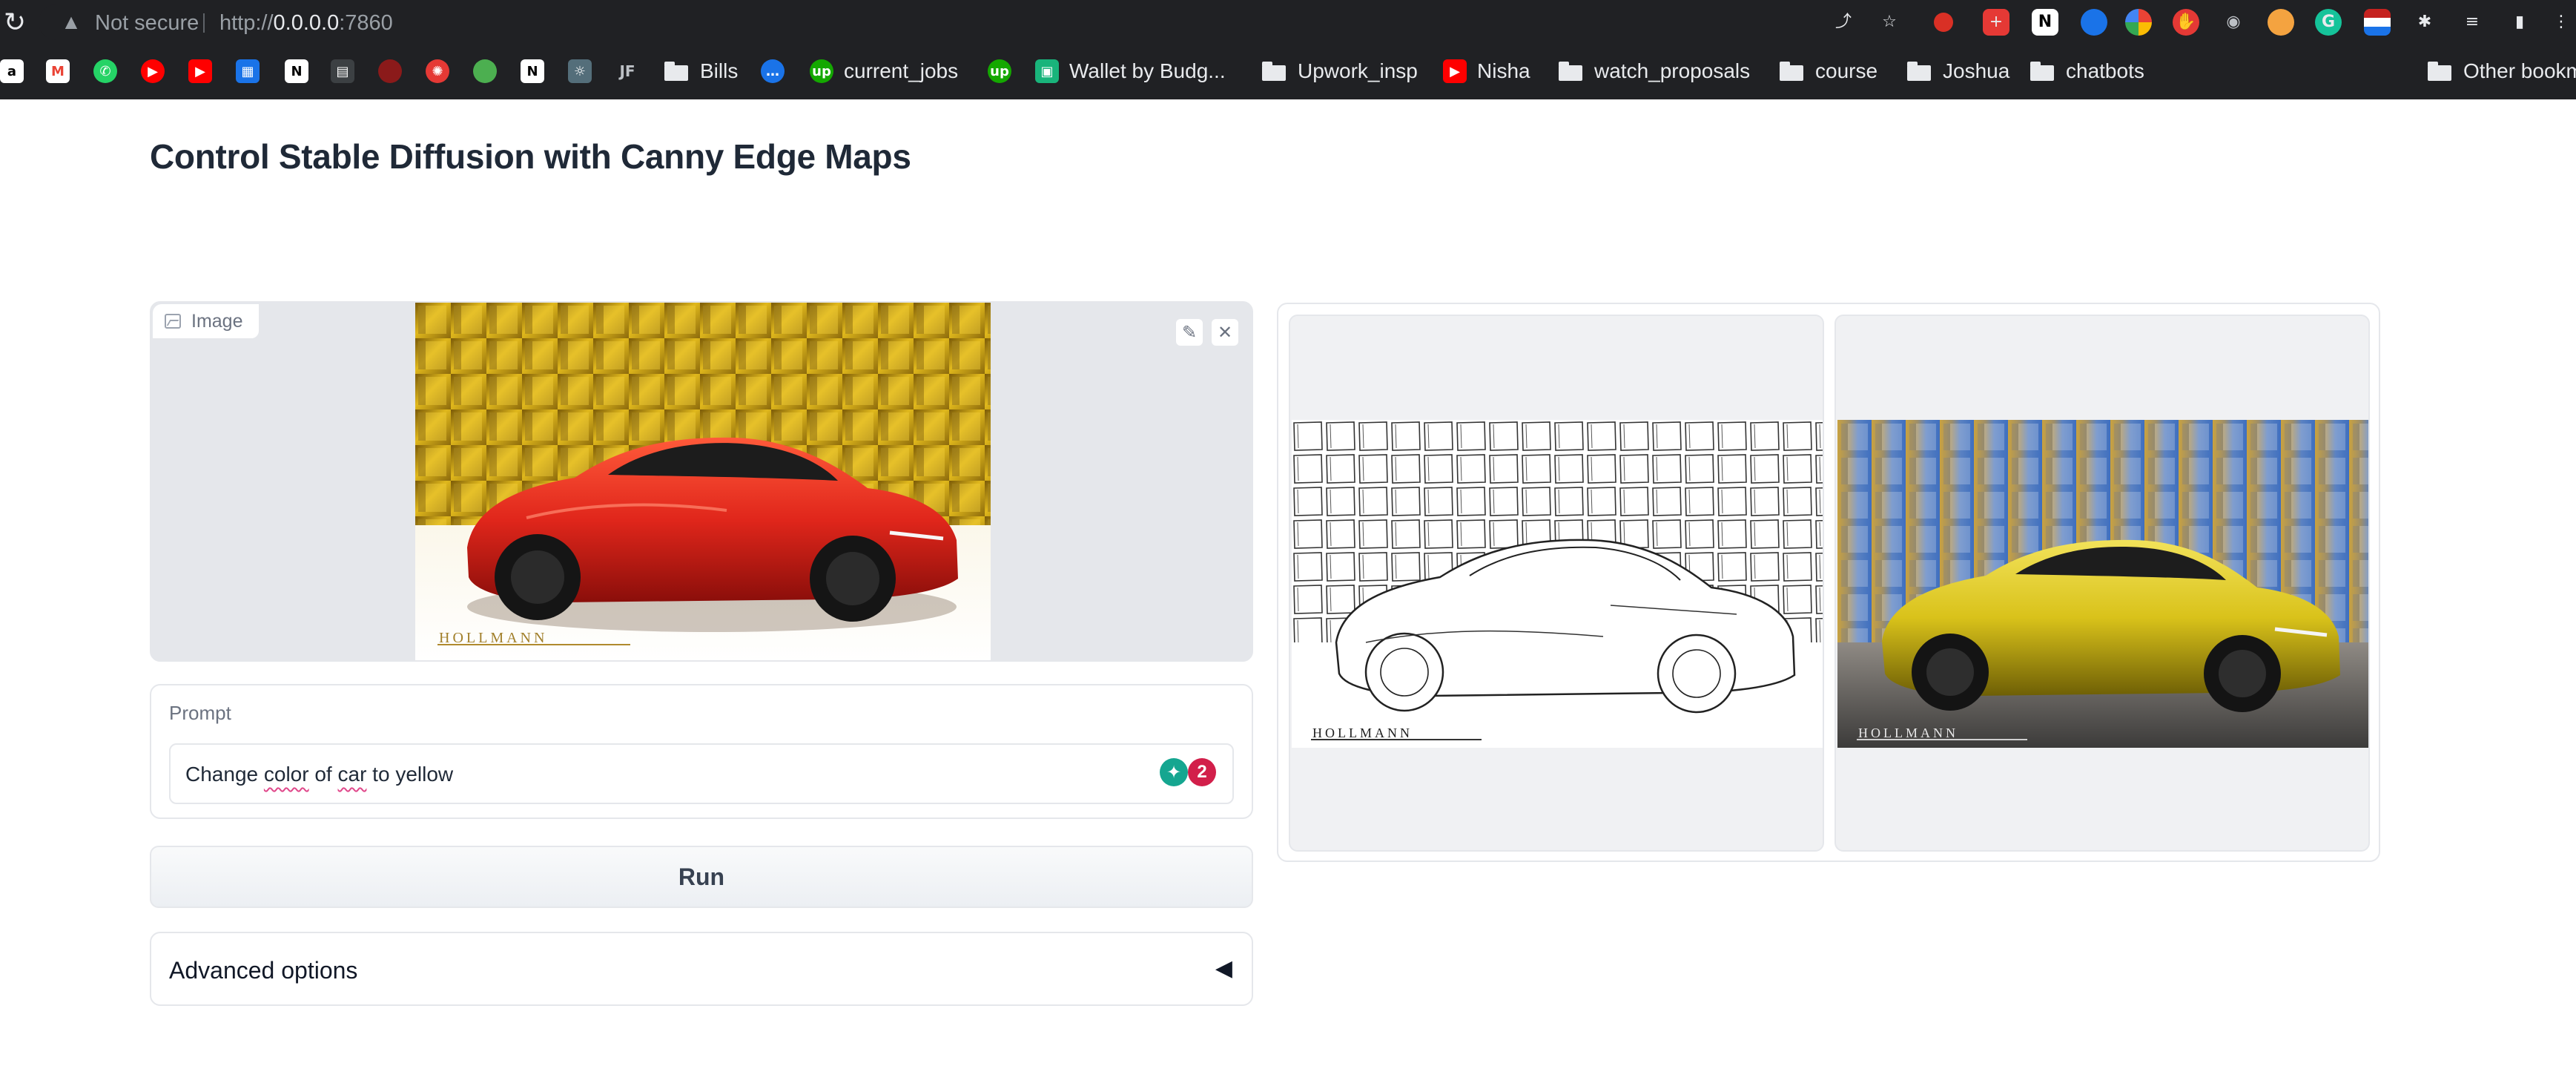 The height and width of the screenshot is (1089, 2576). I want to click on bookmark-folder-joshua: Joshua, so click(1958, 71).